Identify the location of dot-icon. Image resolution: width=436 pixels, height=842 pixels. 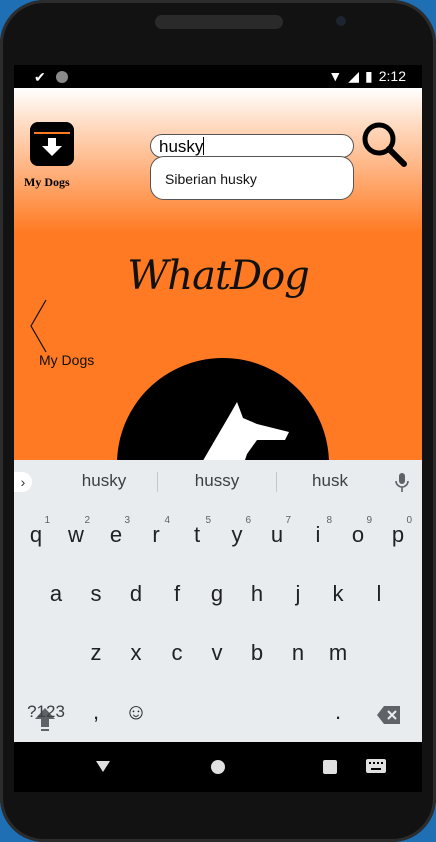
(61, 77).